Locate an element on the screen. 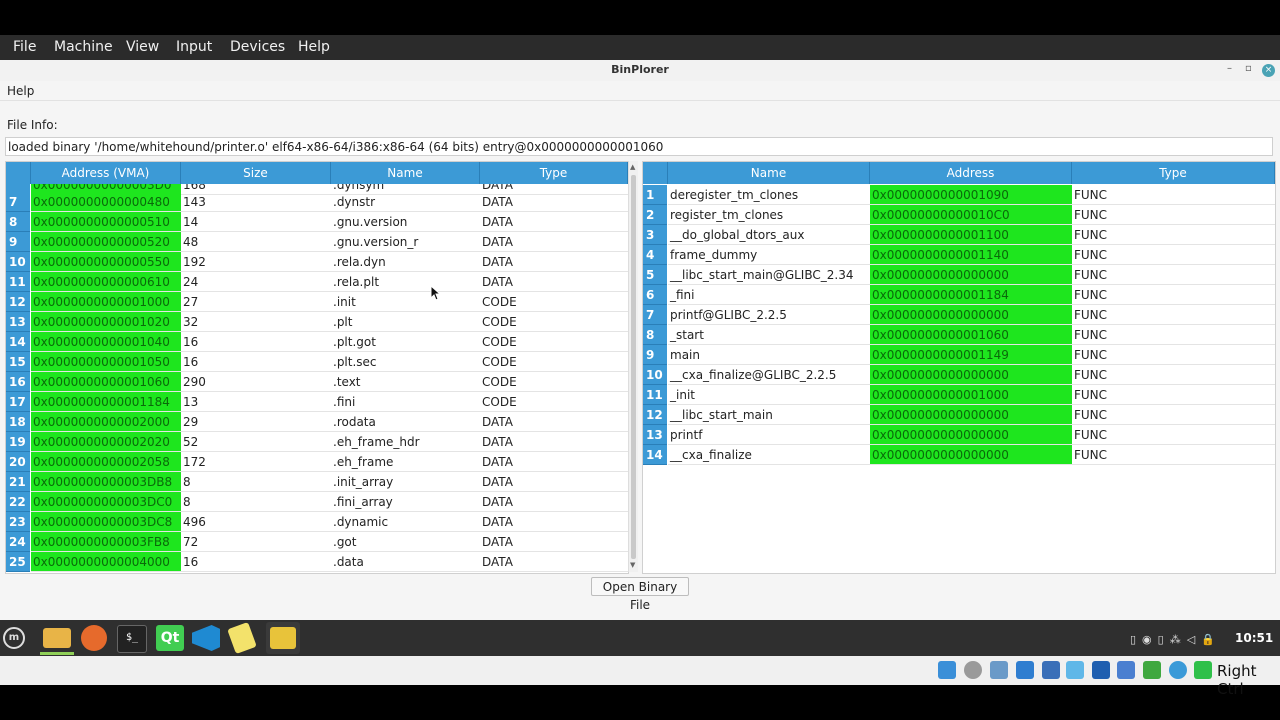  cell-size: 290 is located at coordinates (256, 382).